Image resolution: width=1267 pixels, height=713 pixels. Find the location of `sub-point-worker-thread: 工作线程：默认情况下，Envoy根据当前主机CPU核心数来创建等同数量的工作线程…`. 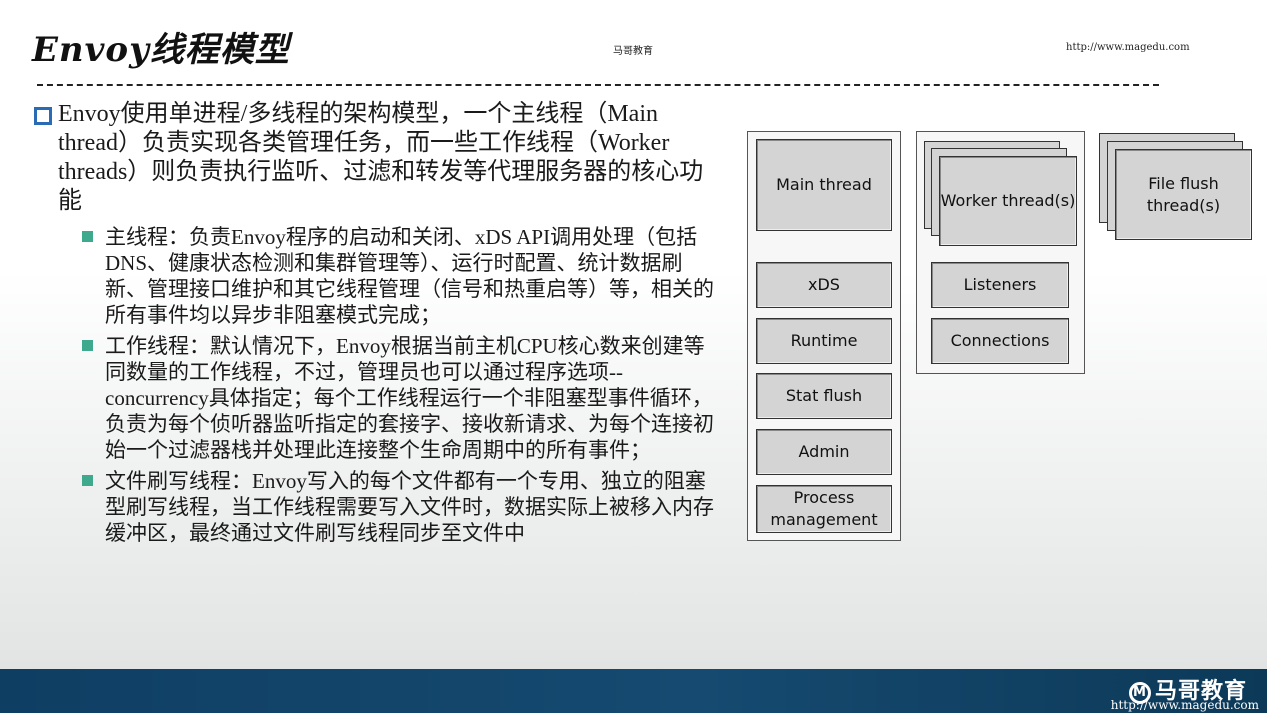

sub-point-worker-thread: 工作线程：默认情况下，Envoy根据当前主机CPU核心数来创建等同数量的工作线程… is located at coordinates (398, 398).